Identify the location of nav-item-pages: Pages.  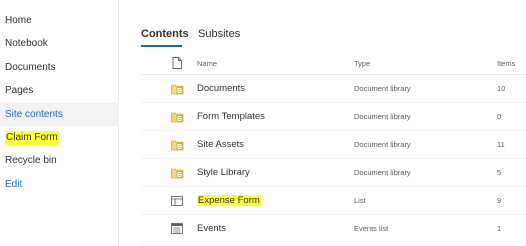
(59, 90).